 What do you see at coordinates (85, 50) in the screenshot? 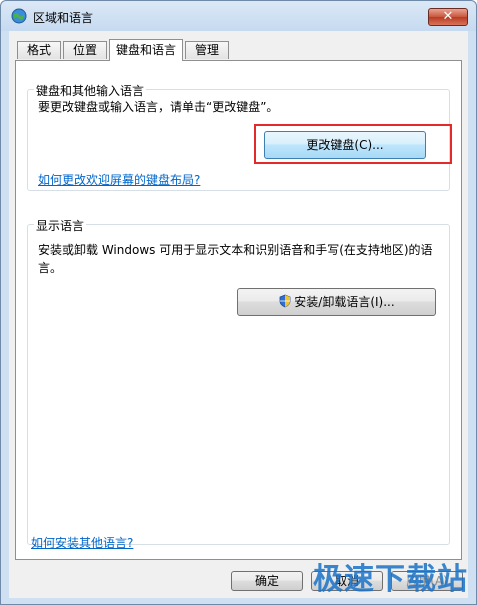
I see `tab-location: 位置` at bounding box center [85, 50].